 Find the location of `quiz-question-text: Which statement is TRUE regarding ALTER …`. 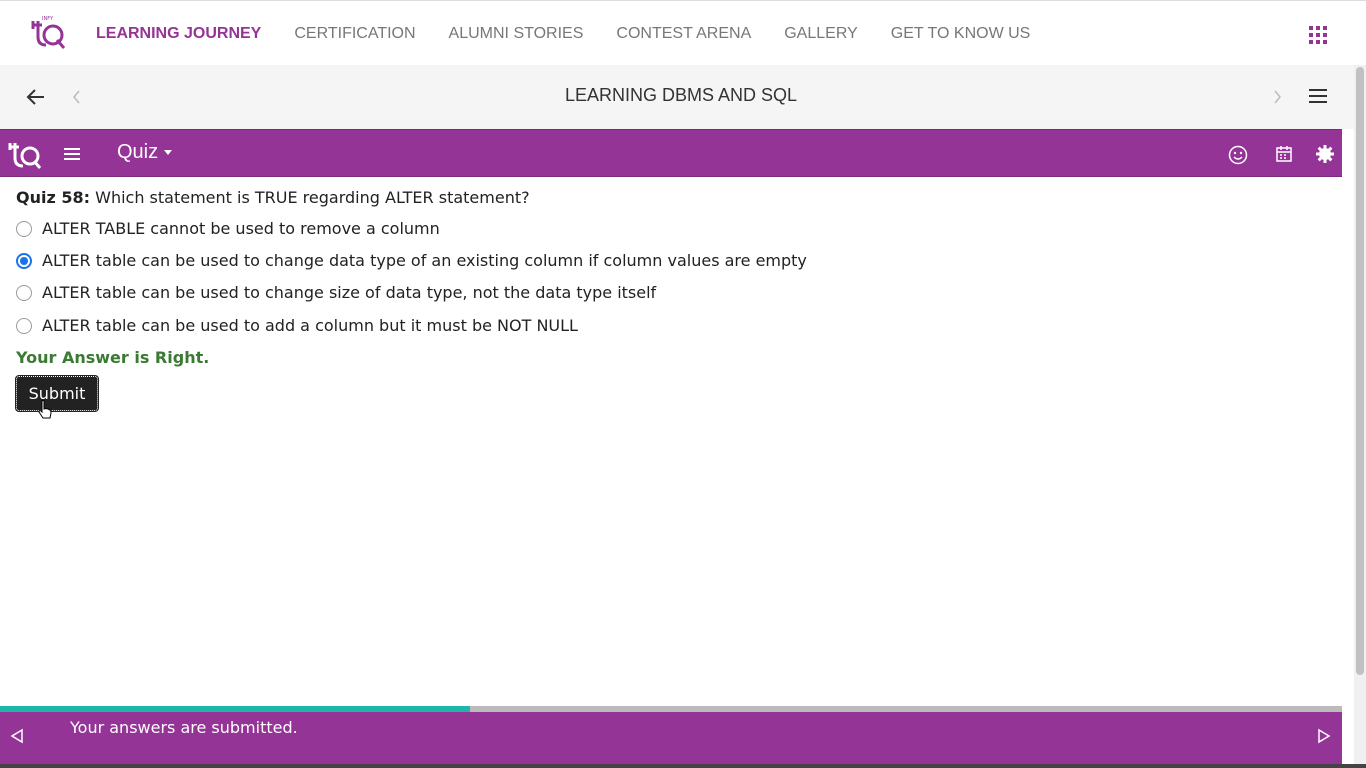

quiz-question-text: Which statement is TRUE regarding ALTER … is located at coordinates (312, 197).